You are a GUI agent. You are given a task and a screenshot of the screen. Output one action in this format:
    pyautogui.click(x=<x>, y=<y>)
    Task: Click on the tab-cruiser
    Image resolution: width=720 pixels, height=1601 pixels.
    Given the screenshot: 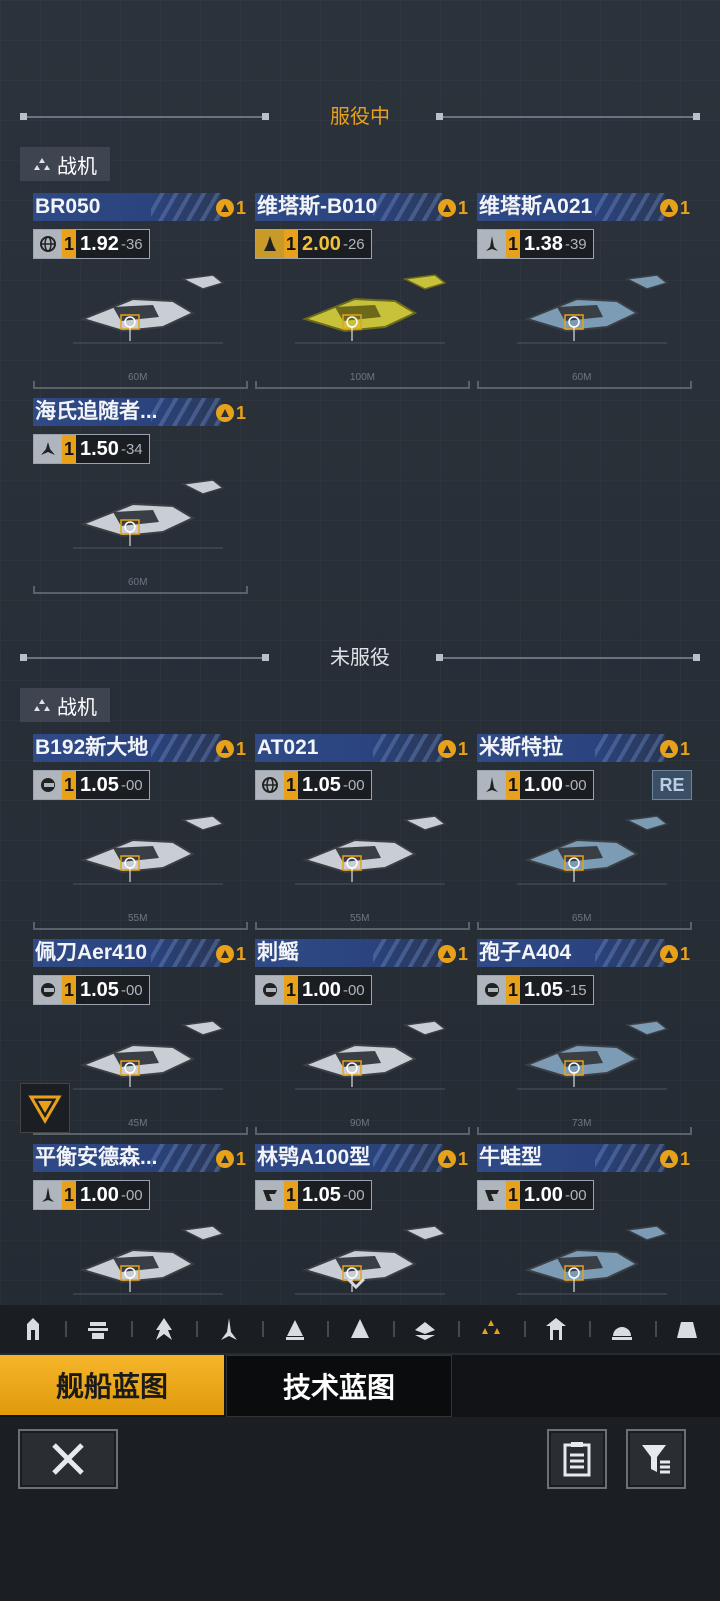 What is the action you would take?
    pyautogui.click(x=163, y=1329)
    